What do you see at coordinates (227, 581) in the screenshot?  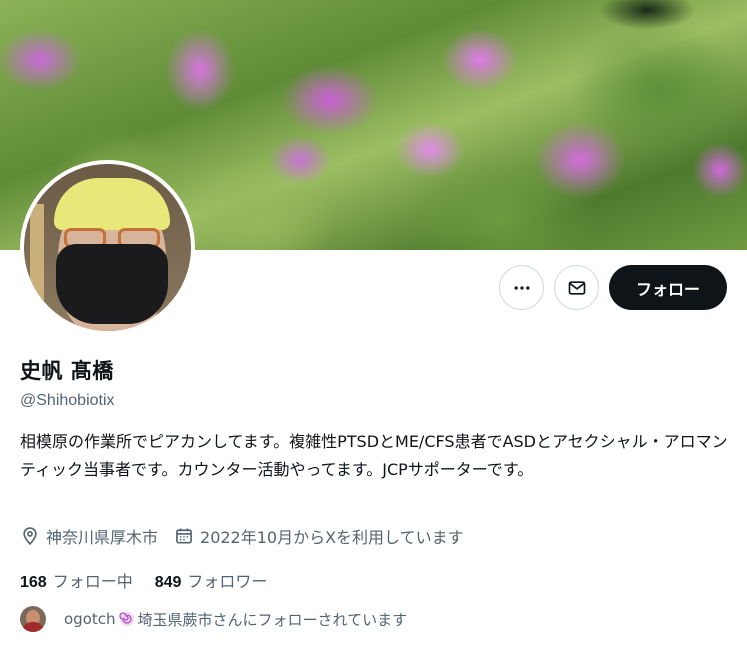 I see `followers-label: フォロワー` at bounding box center [227, 581].